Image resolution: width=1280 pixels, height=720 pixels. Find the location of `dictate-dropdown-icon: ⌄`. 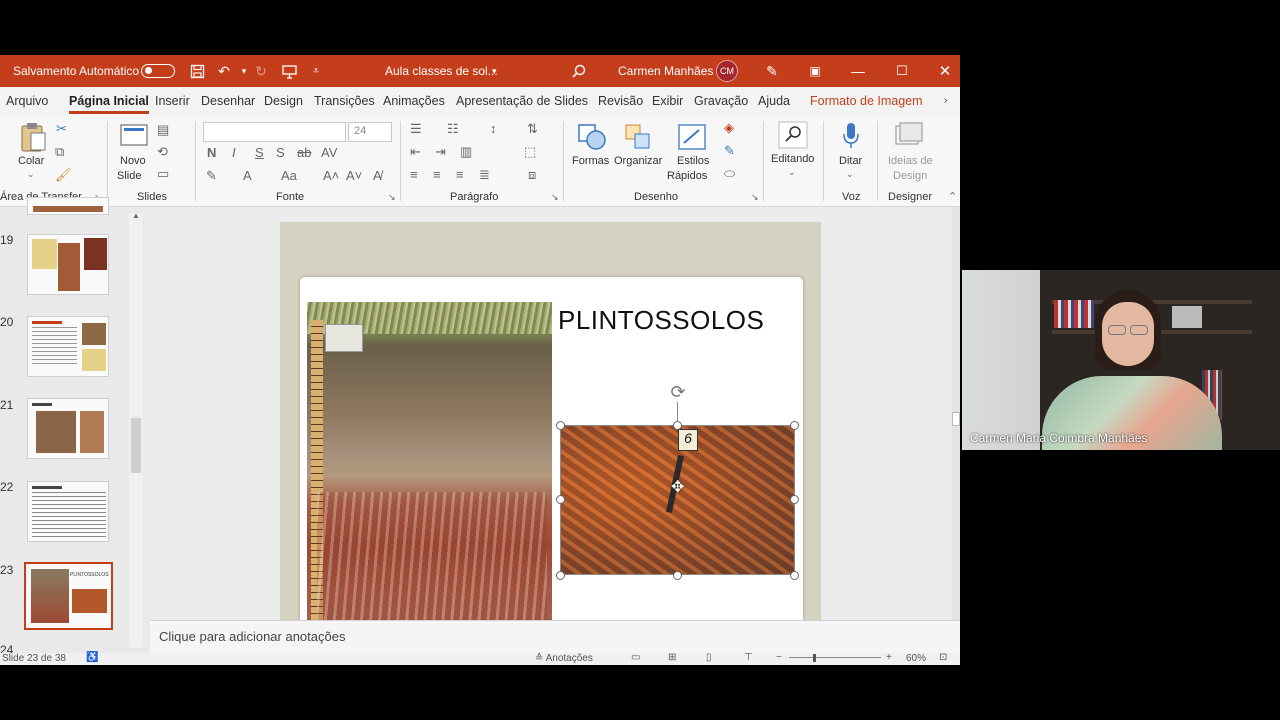

dictate-dropdown-icon: ⌄ is located at coordinates (850, 174).